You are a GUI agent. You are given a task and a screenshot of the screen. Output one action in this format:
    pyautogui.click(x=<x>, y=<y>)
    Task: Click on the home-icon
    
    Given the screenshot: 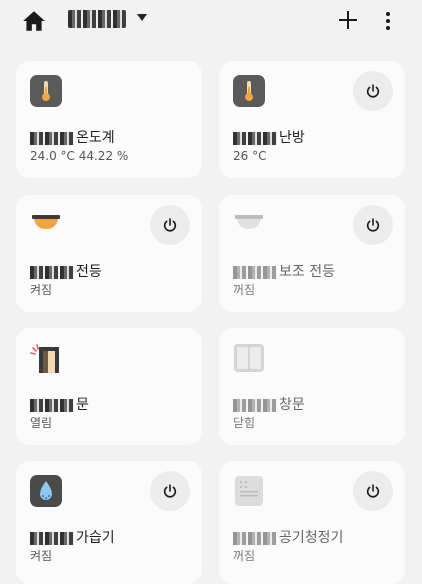 What is the action you would take?
    pyautogui.click(x=34, y=21)
    